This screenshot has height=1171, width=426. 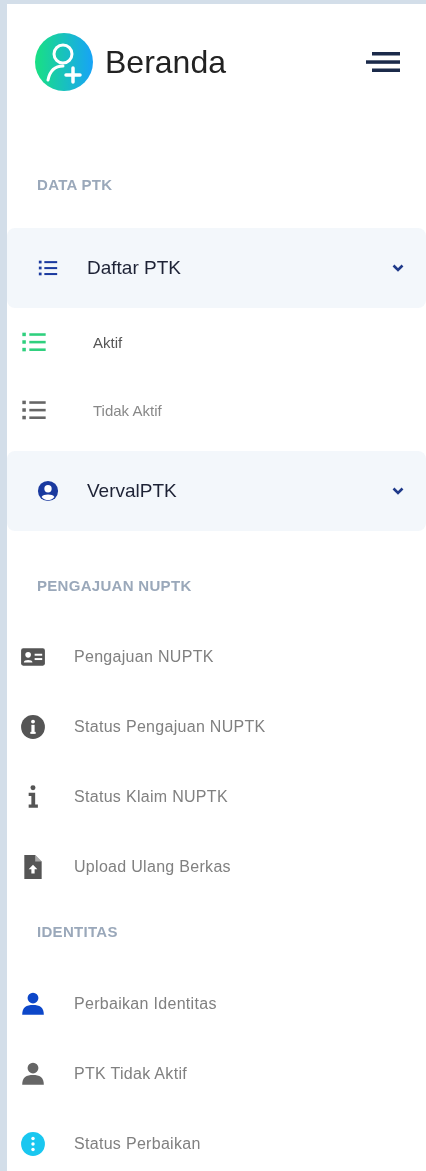 I want to click on menu-item: PTK Tidak Aktif, so click(x=97, y=1074).